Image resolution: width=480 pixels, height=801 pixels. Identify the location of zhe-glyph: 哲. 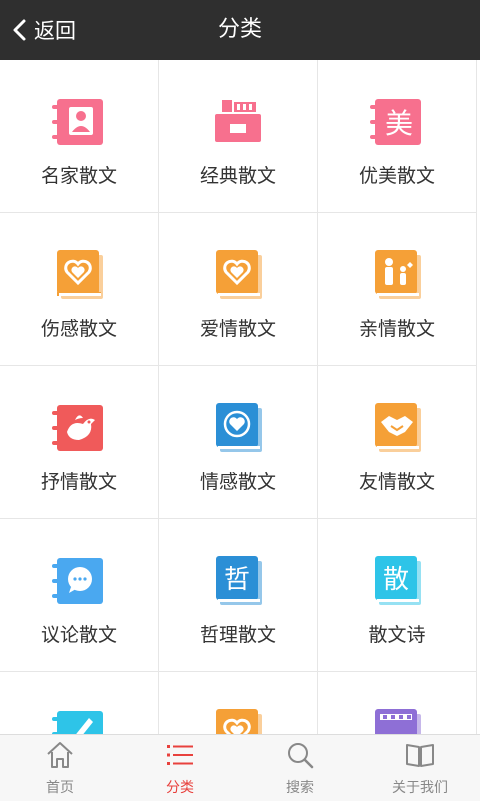
(237, 580).